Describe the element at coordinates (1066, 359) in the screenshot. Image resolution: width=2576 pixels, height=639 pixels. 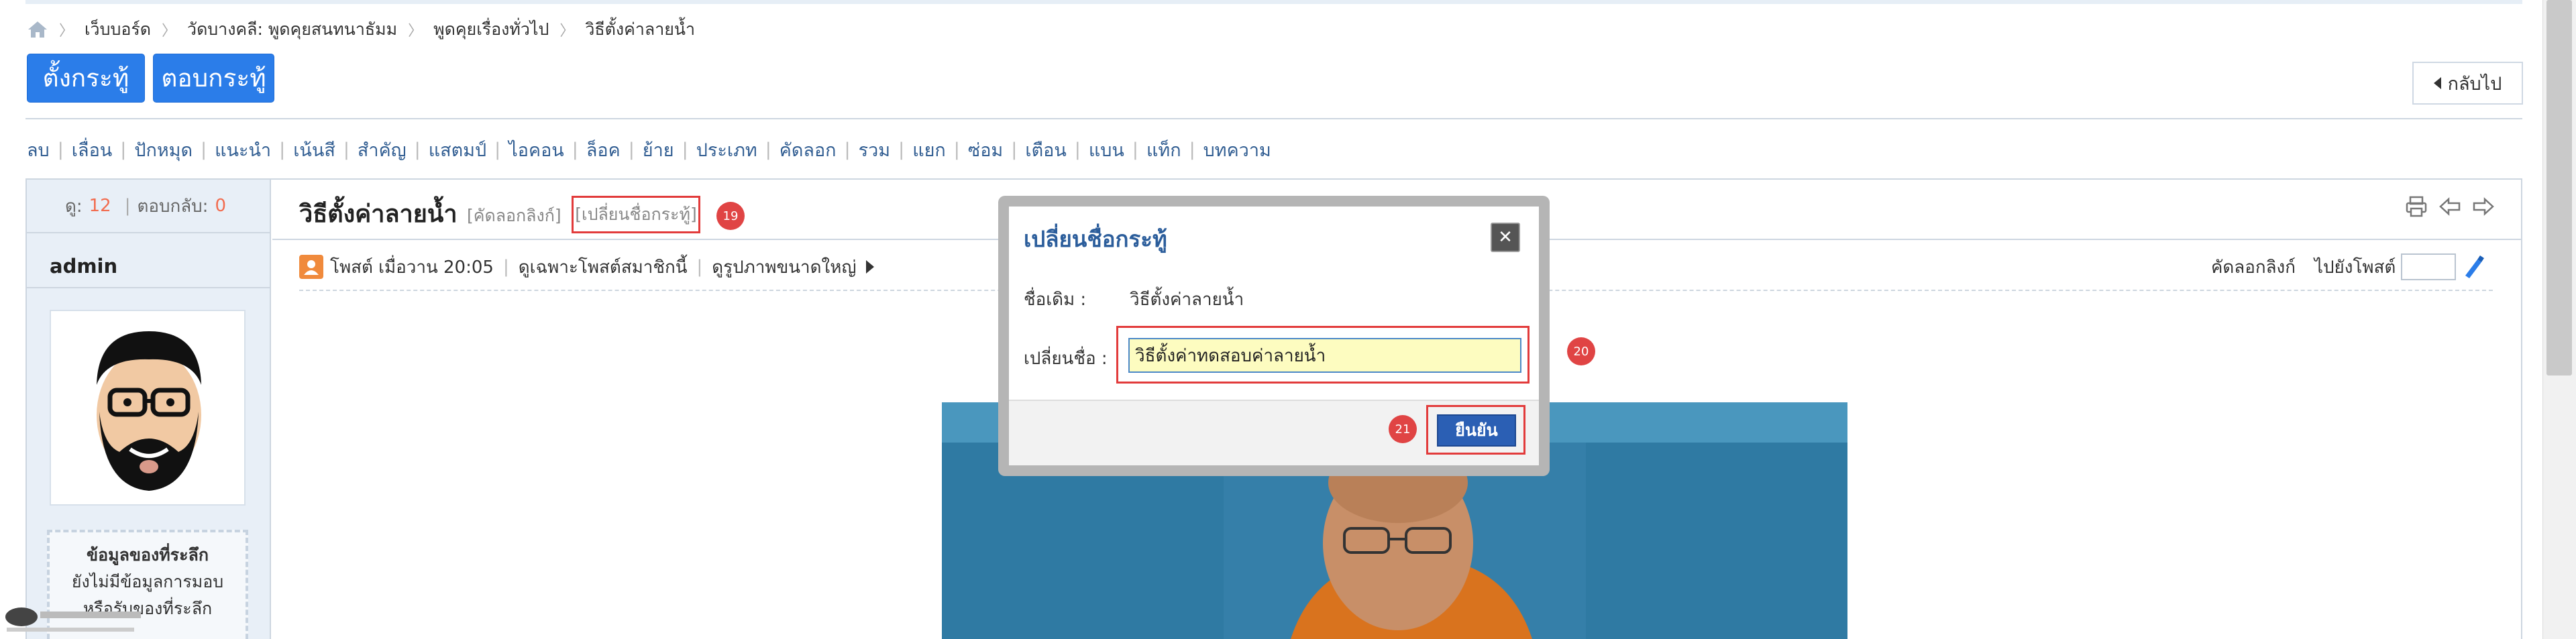
I see `new-name-label: เปลี่ยนชื่อ :` at that location.